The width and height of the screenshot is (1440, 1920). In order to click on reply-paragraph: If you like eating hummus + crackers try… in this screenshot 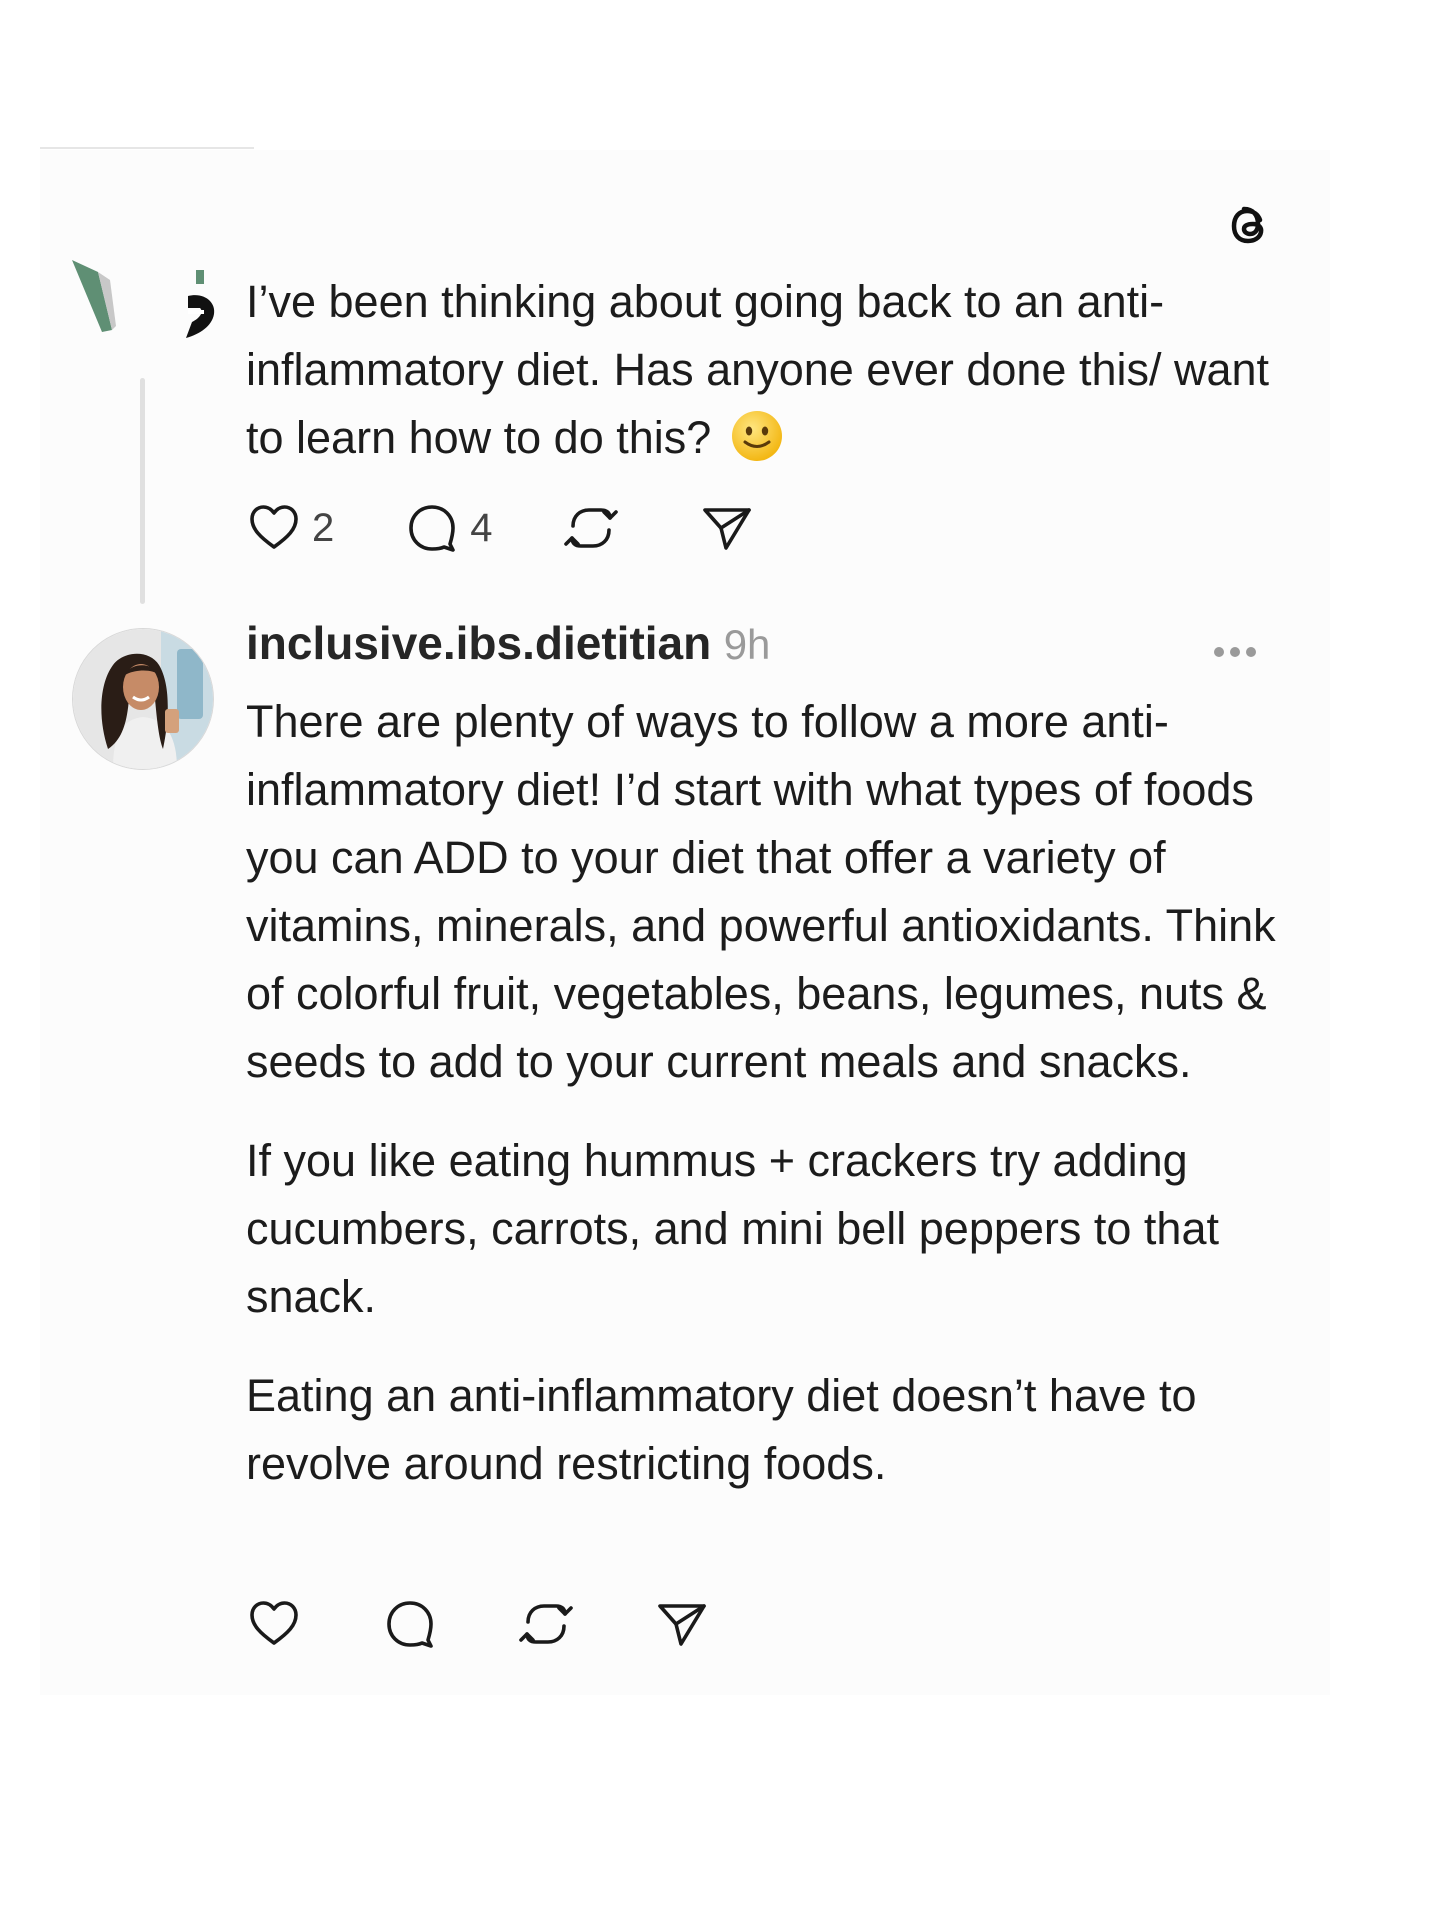, I will do `click(732, 1228)`.